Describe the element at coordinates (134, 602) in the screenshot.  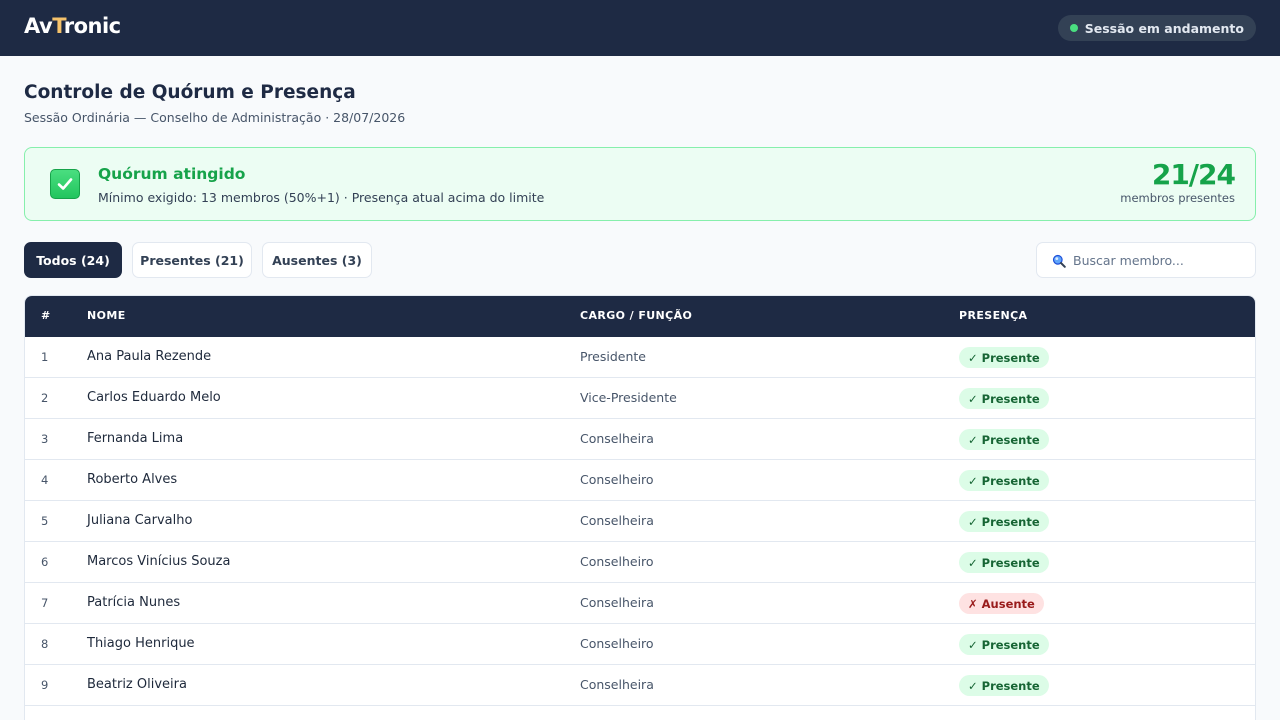
I see `member-name: Patrícia Nunes` at that location.